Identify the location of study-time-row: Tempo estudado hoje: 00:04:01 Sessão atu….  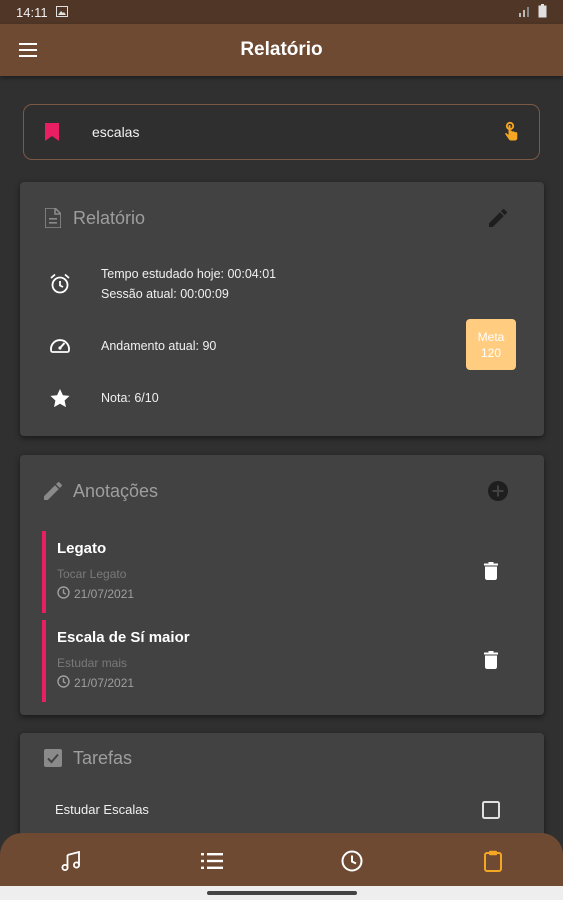
(282, 284).